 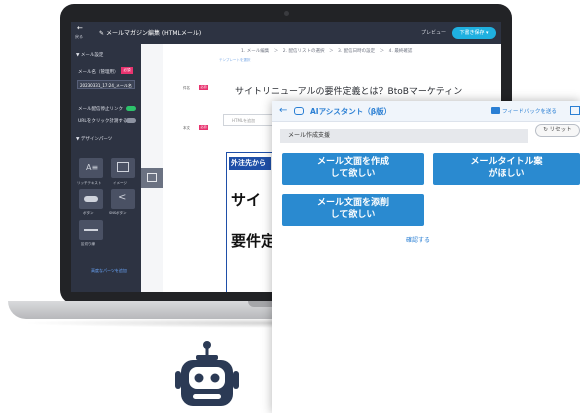 I want to click on button-label: ボタン, so click(x=88, y=213).